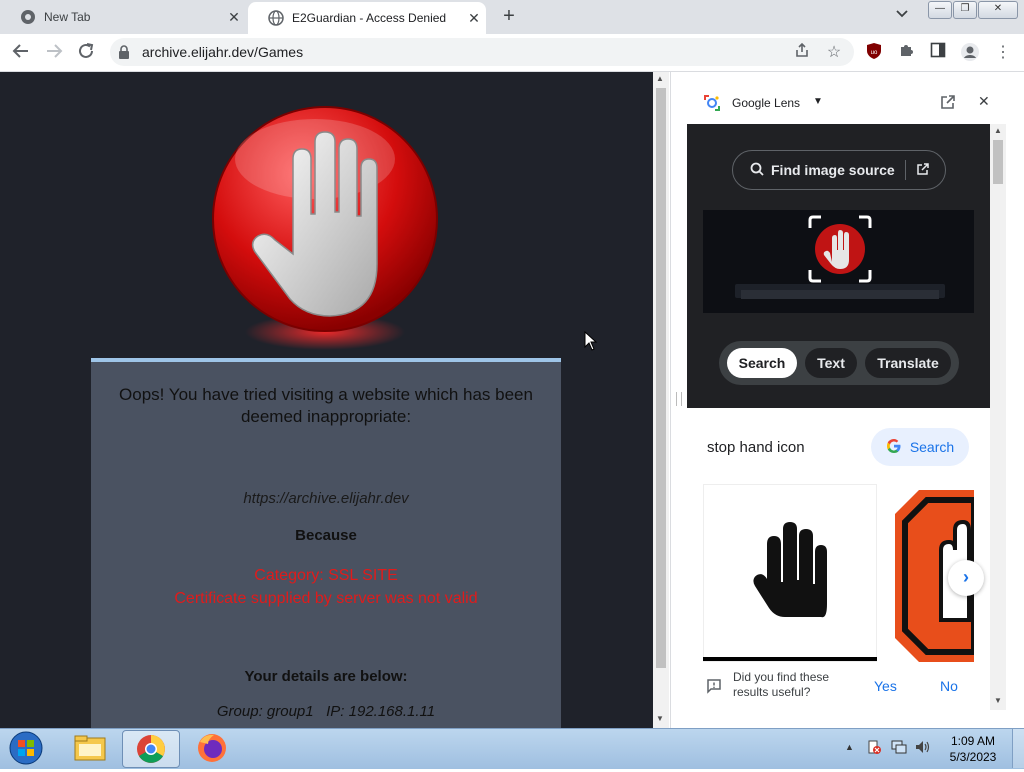 The height and width of the screenshot is (772, 1024). Describe the element at coordinates (973, 741) in the screenshot. I see `clock-time: 1:09 AM` at that location.